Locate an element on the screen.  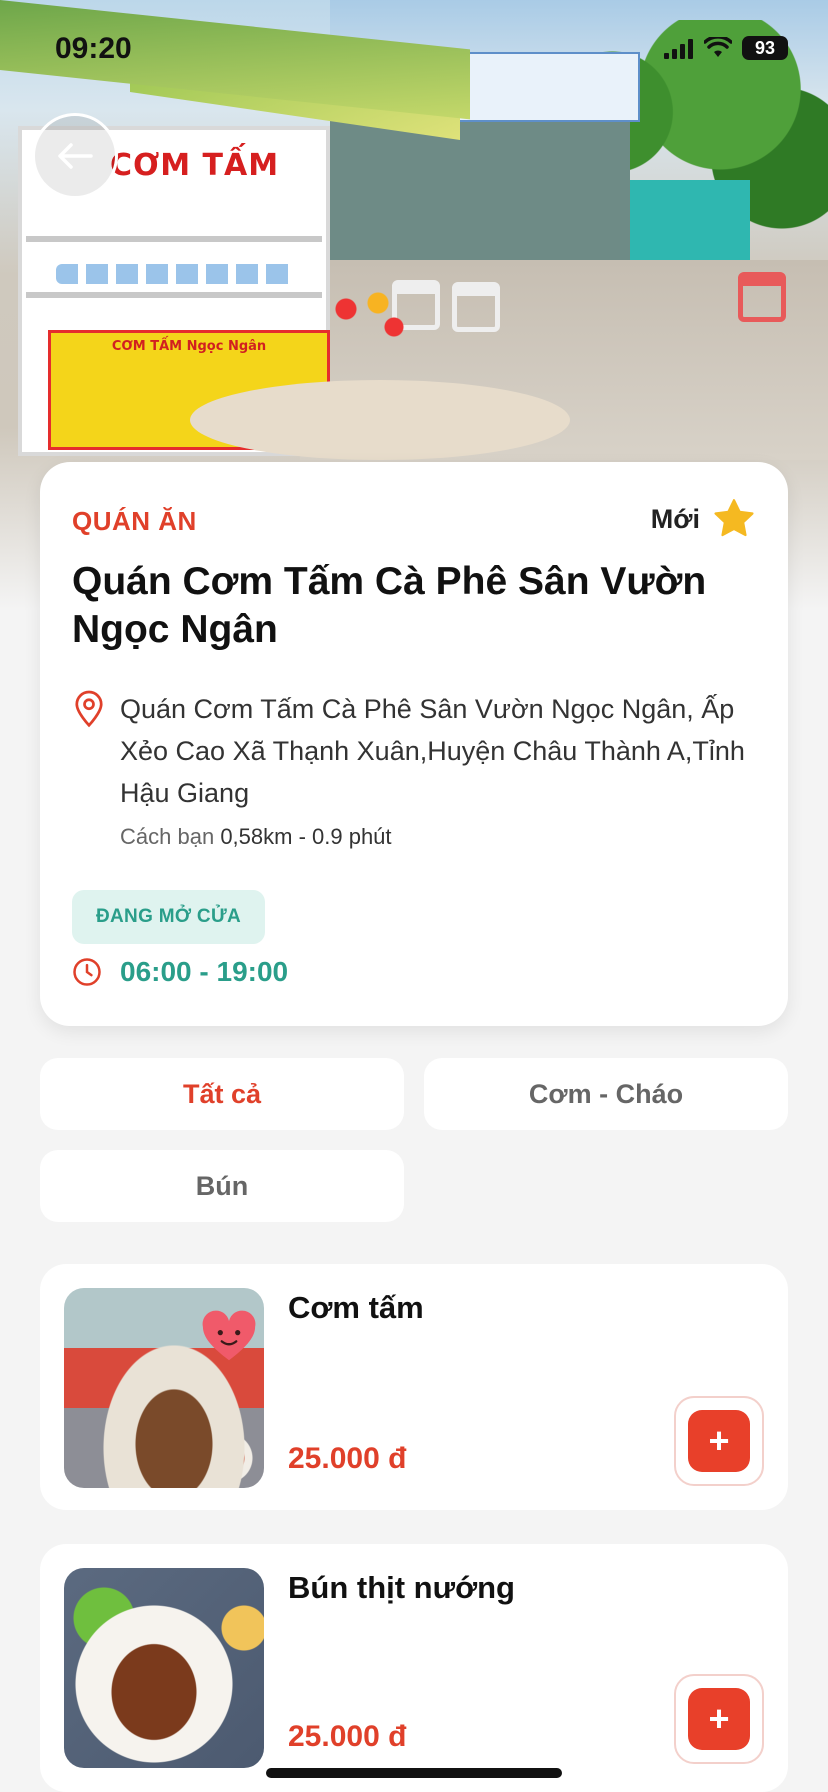
star-icon is located at coordinates (734, 518).